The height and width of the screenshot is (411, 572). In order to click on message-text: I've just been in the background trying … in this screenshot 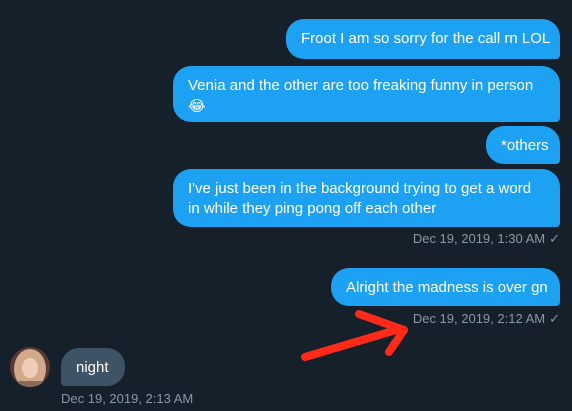, I will do `click(360, 198)`.